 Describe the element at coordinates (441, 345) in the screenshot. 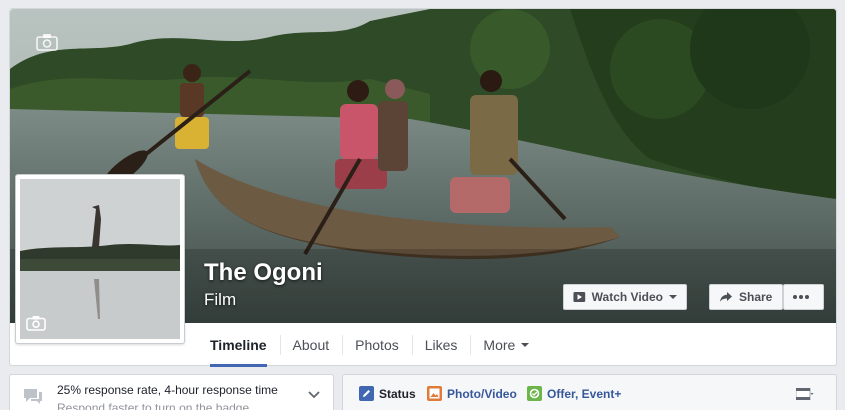

I see `tab-likes: Likes` at that location.